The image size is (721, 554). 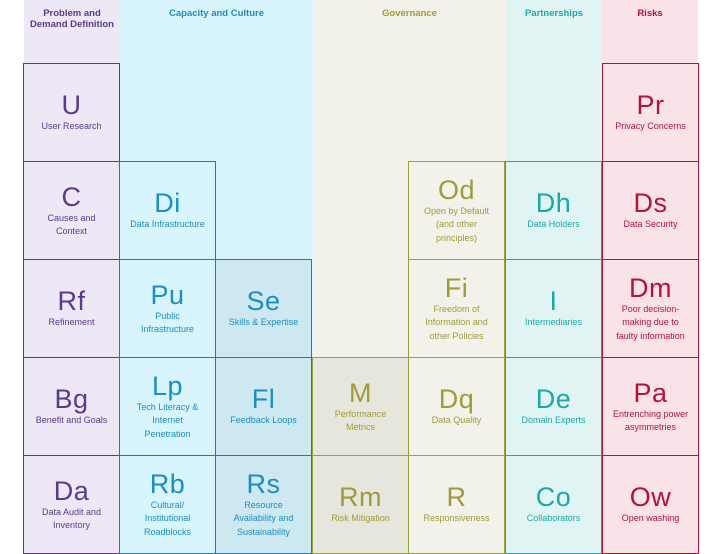 I want to click on element-name: Privacy Concerns, so click(x=650, y=126).